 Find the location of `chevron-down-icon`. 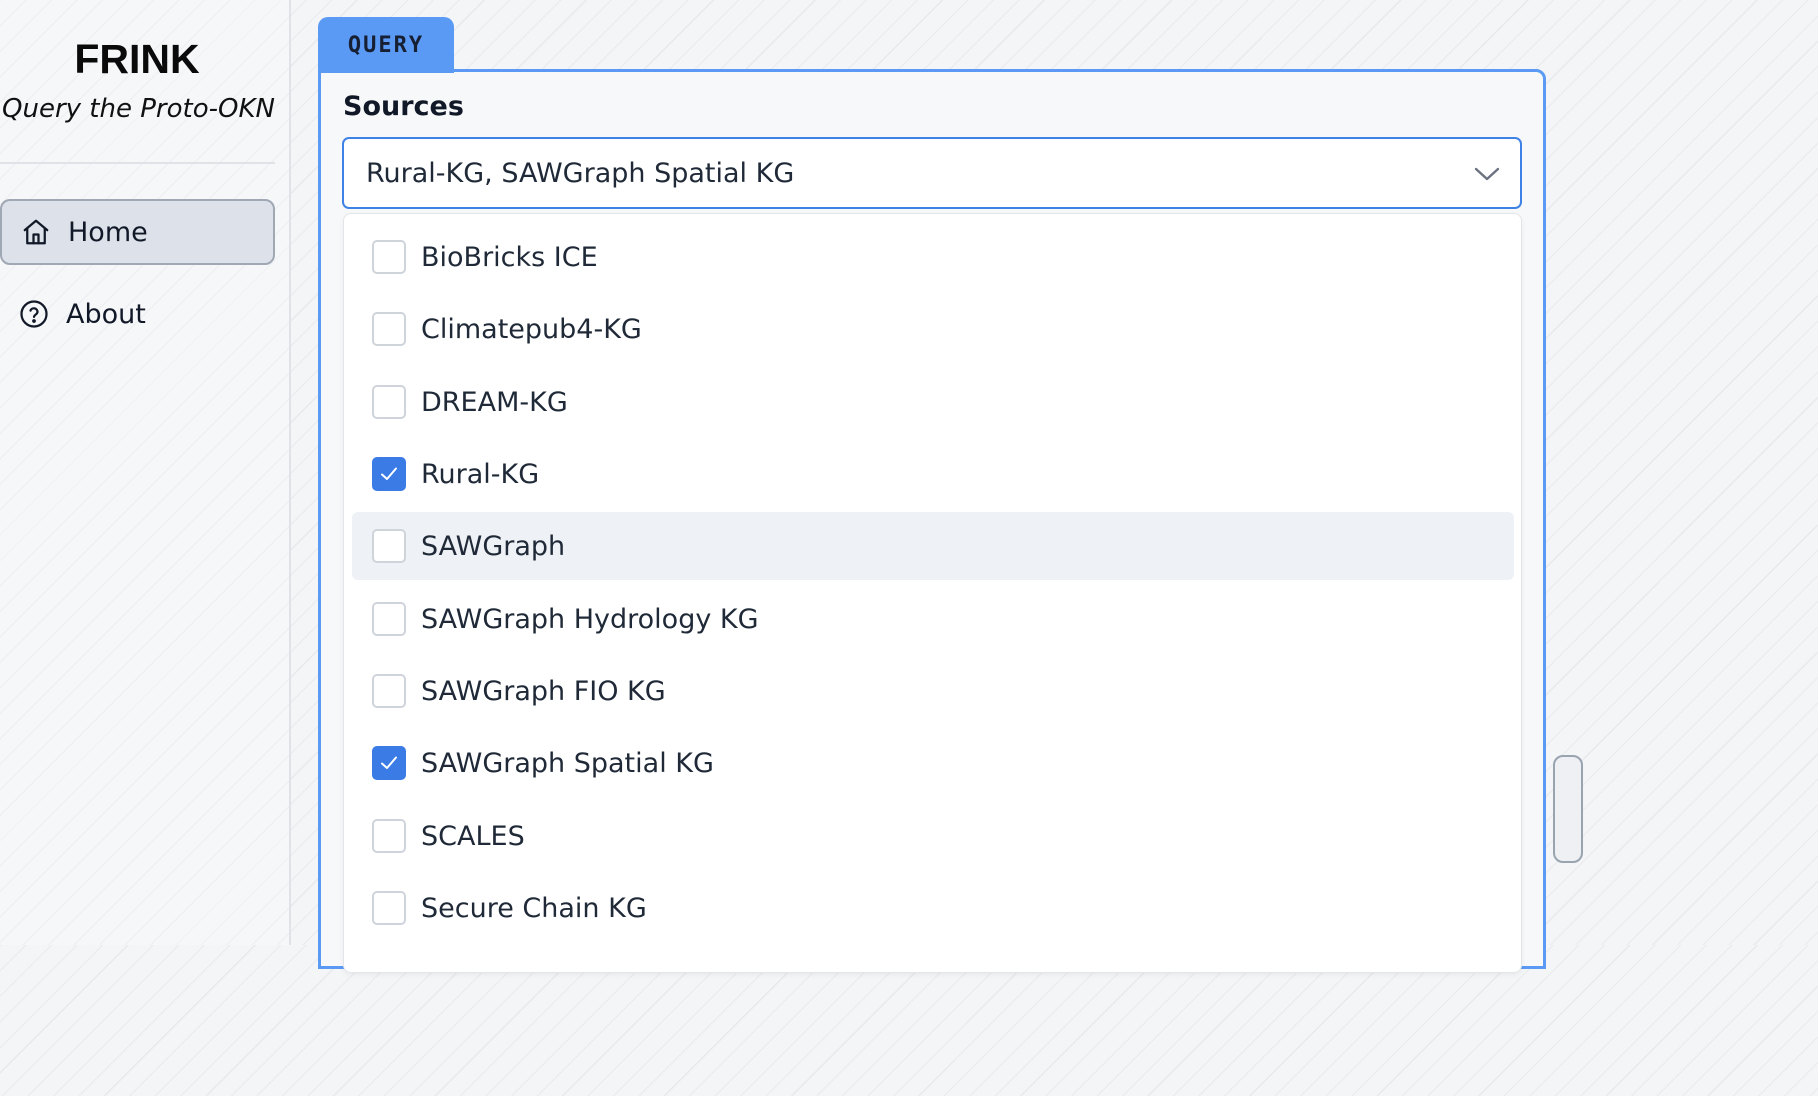

chevron-down-icon is located at coordinates (1487, 174).